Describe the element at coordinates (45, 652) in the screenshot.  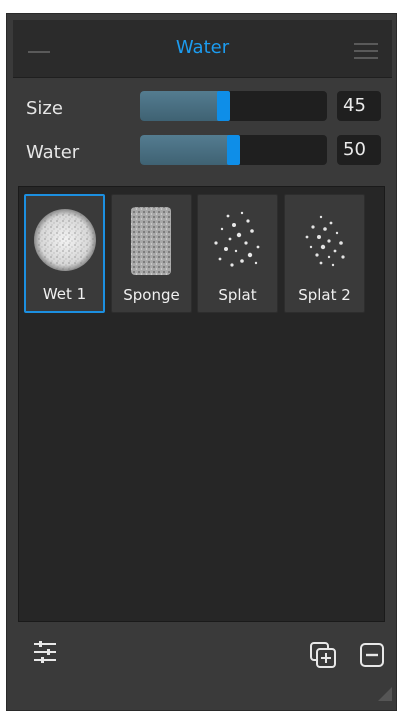
I see `sliders-adjust-icon` at that location.